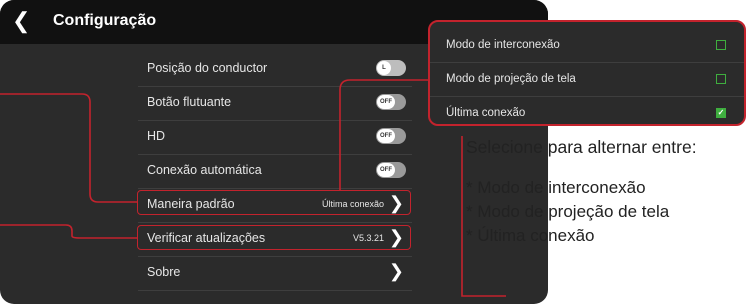 The height and width of the screenshot is (304, 751). I want to click on option-label: Modo de projeção de tela, so click(511, 79).